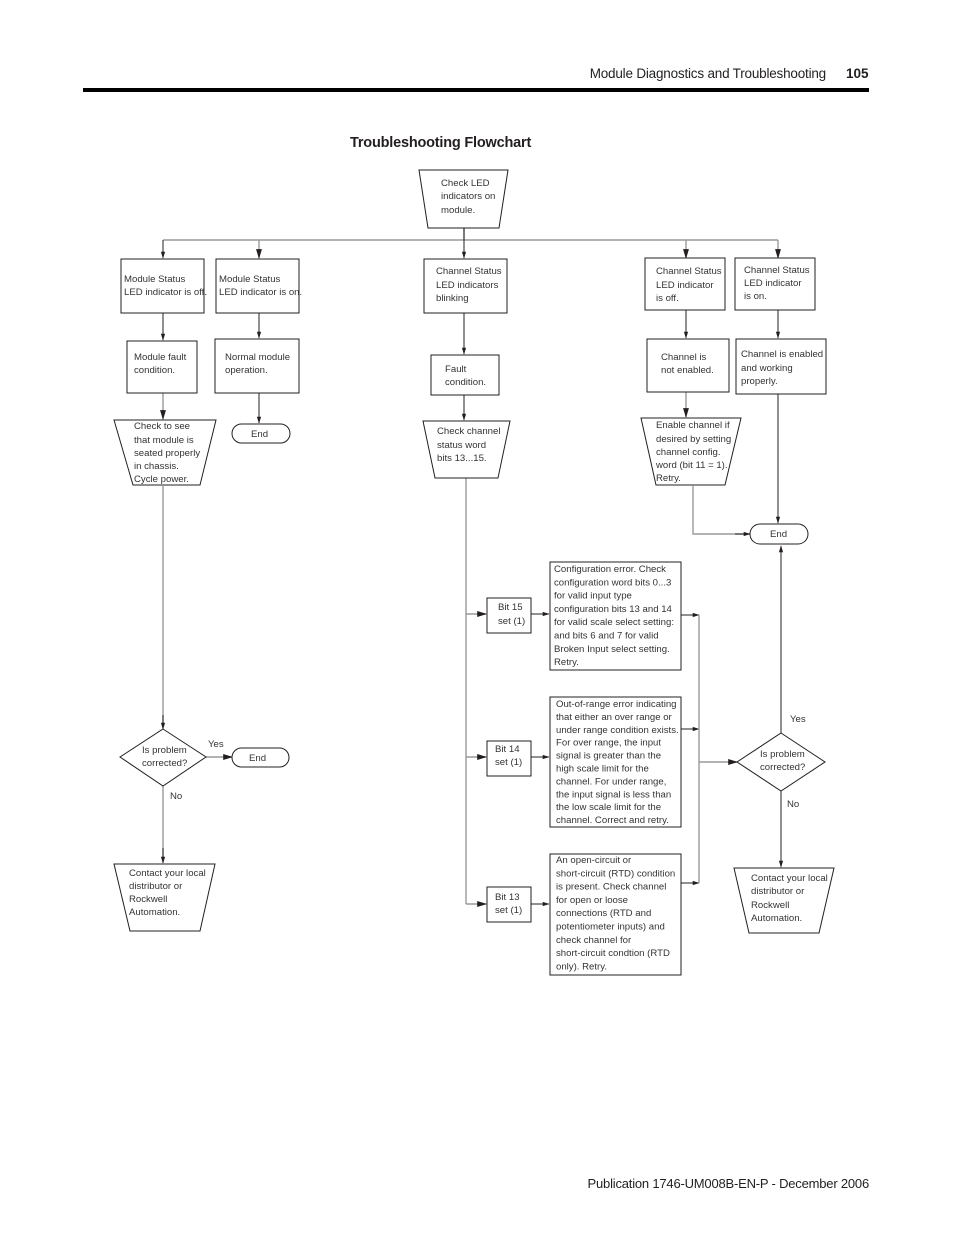  I want to click on node-text-line: Bit 14, so click(507, 749).